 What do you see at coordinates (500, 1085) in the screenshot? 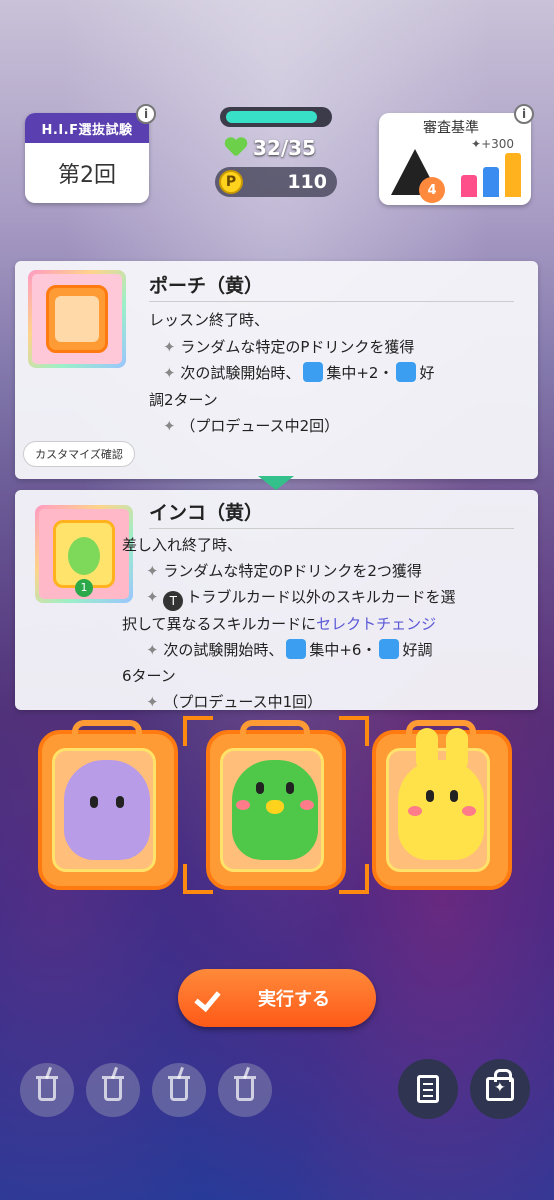
I see `bag-sparkle-icon` at bounding box center [500, 1085].